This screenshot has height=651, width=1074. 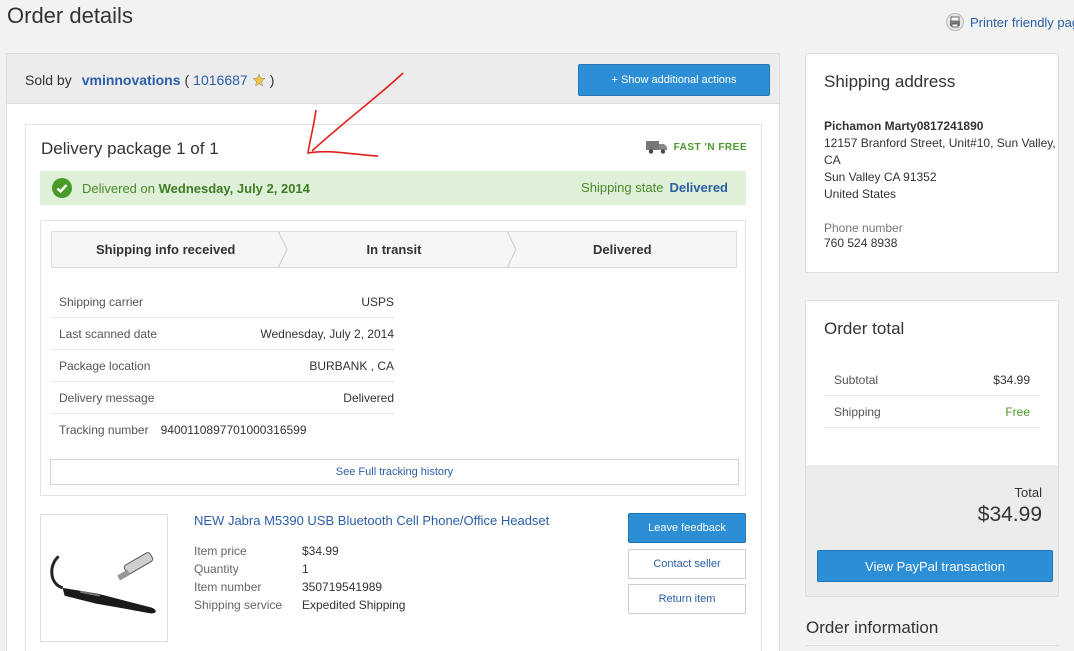 What do you see at coordinates (216, 569) in the screenshot?
I see `item-detail-label: Quantity` at bounding box center [216, 569].